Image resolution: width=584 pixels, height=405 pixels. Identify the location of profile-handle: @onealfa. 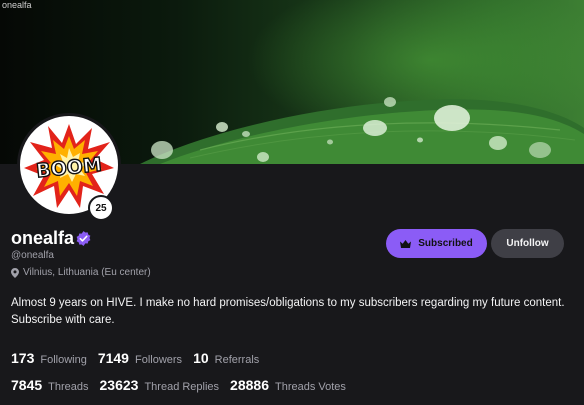
(32, 255).